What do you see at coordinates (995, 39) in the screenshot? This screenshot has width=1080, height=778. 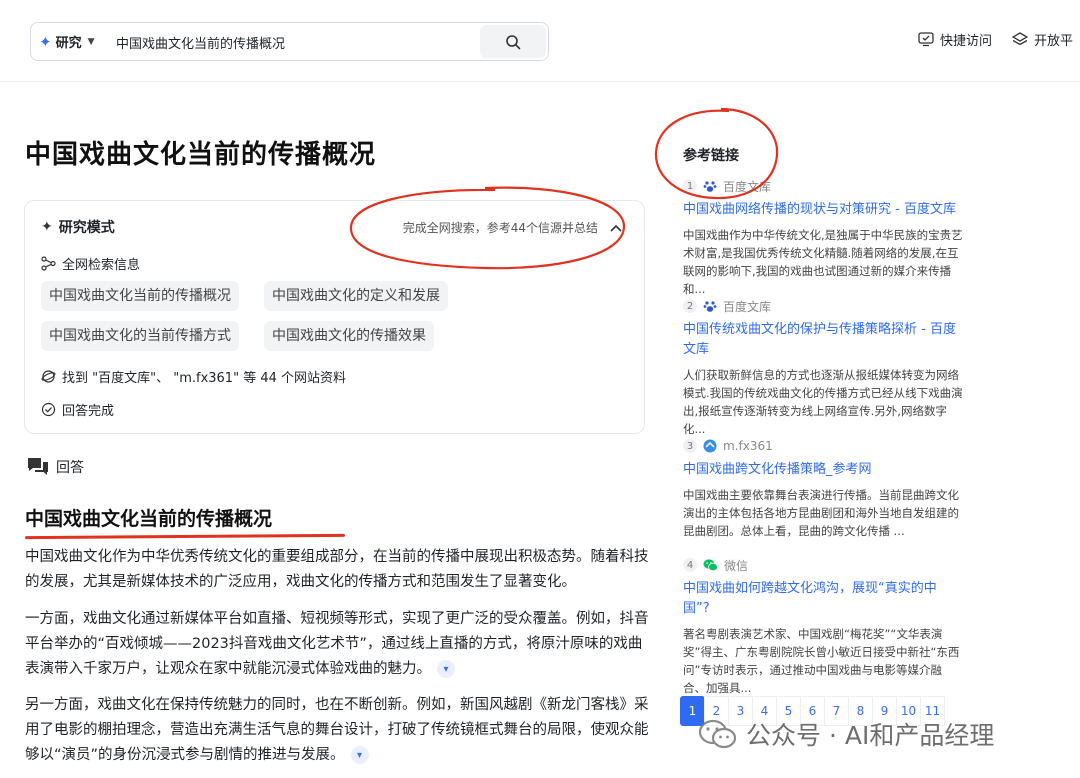 I see `top-links: 快捷访问 开放平` at bounding box center [995, 39].